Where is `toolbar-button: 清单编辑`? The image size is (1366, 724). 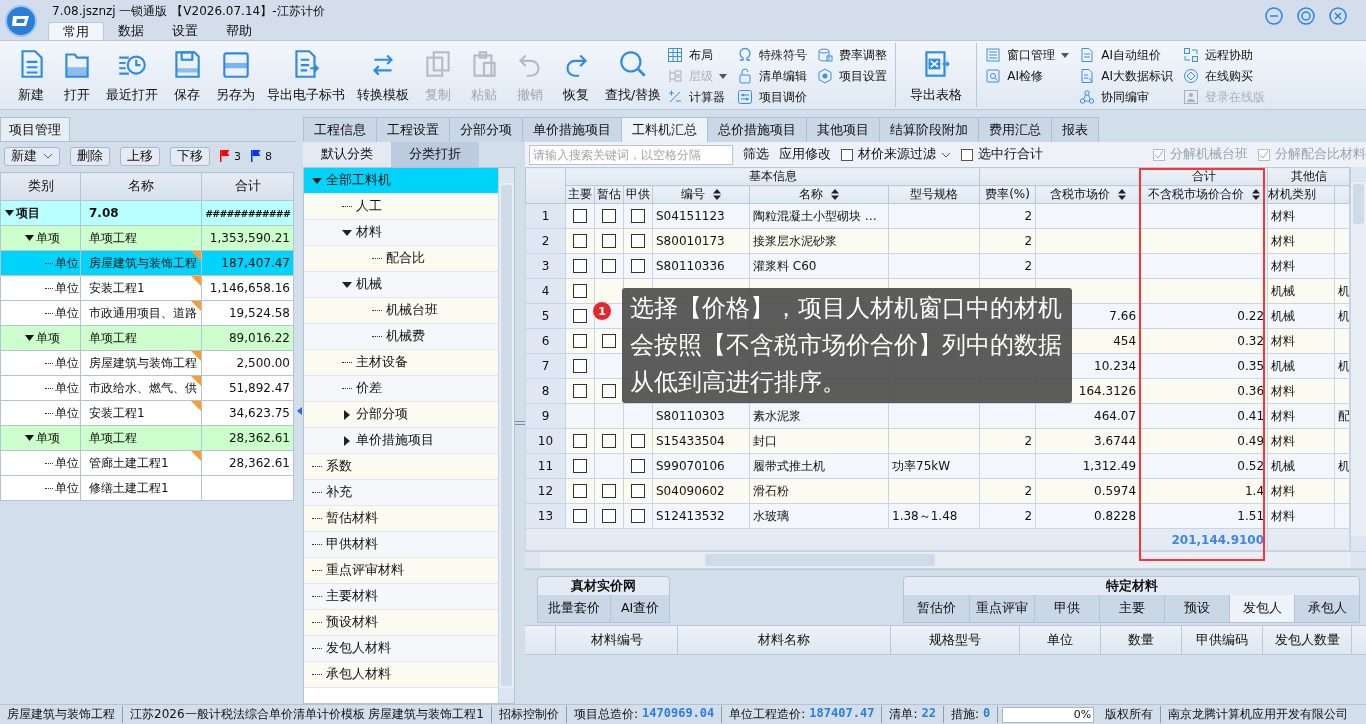 toolbar-button: 清单编辑 is located at coordinates (772, 76).